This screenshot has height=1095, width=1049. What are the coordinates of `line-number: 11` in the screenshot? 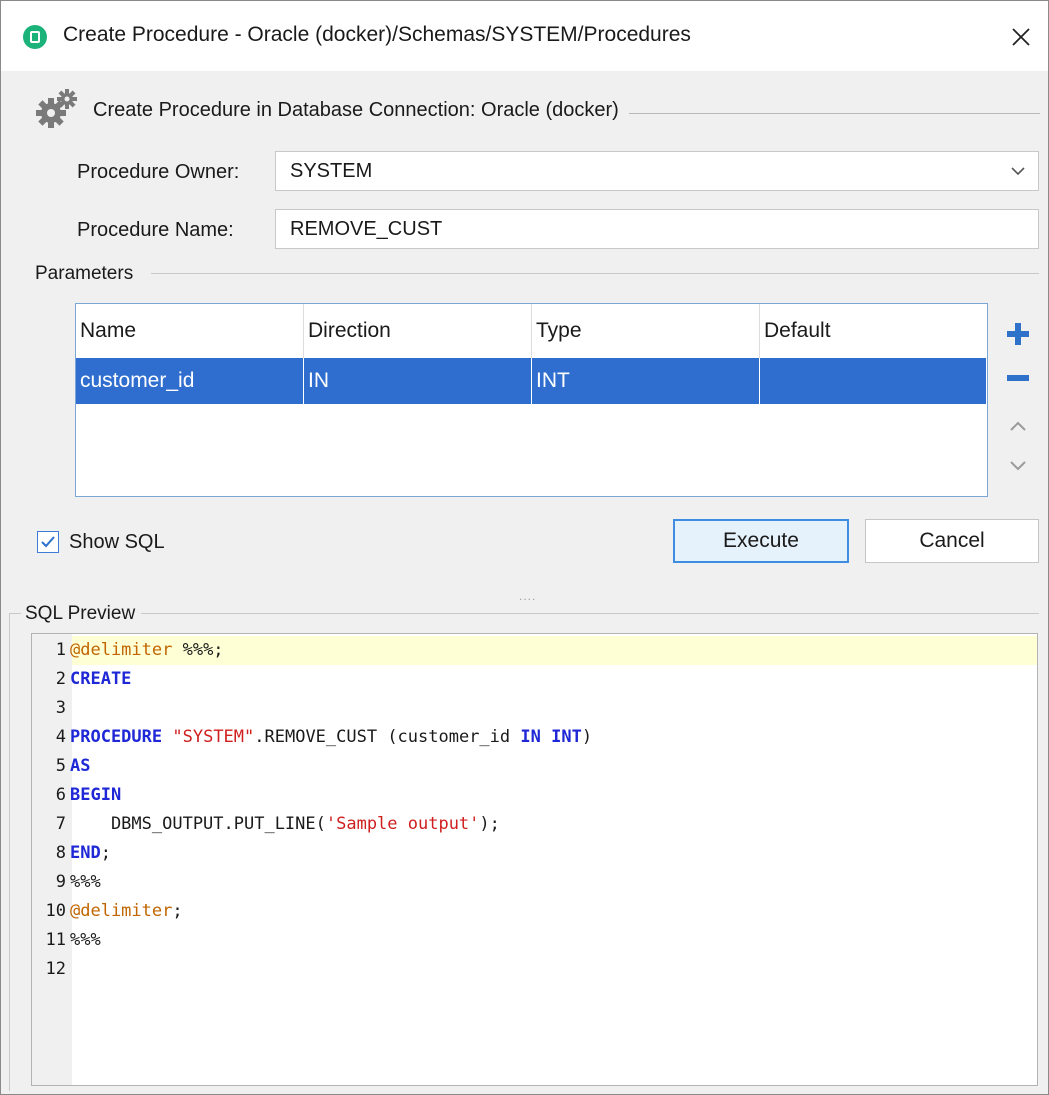 It's located at (55, 940).